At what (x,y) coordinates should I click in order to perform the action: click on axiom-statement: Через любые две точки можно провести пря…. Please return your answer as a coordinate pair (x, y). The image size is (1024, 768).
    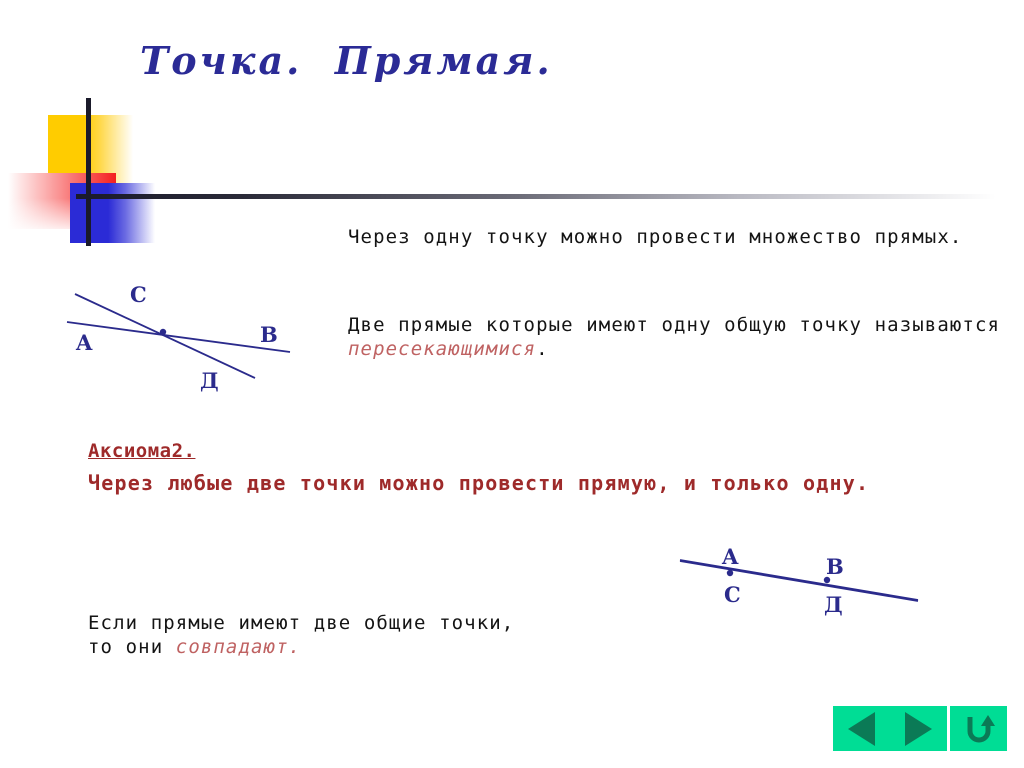
    Looking at the image, I should click on (479, 483).